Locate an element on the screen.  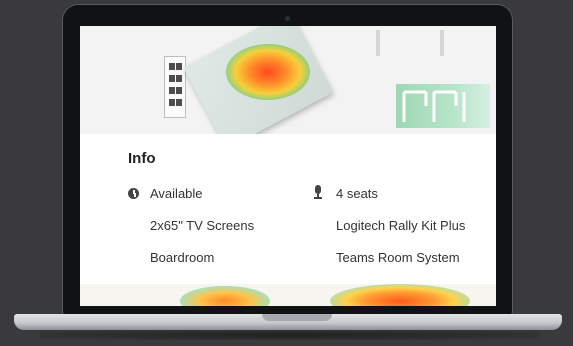
display-equipment: 2x65" TV Screens is located at coordinates (202, 225).